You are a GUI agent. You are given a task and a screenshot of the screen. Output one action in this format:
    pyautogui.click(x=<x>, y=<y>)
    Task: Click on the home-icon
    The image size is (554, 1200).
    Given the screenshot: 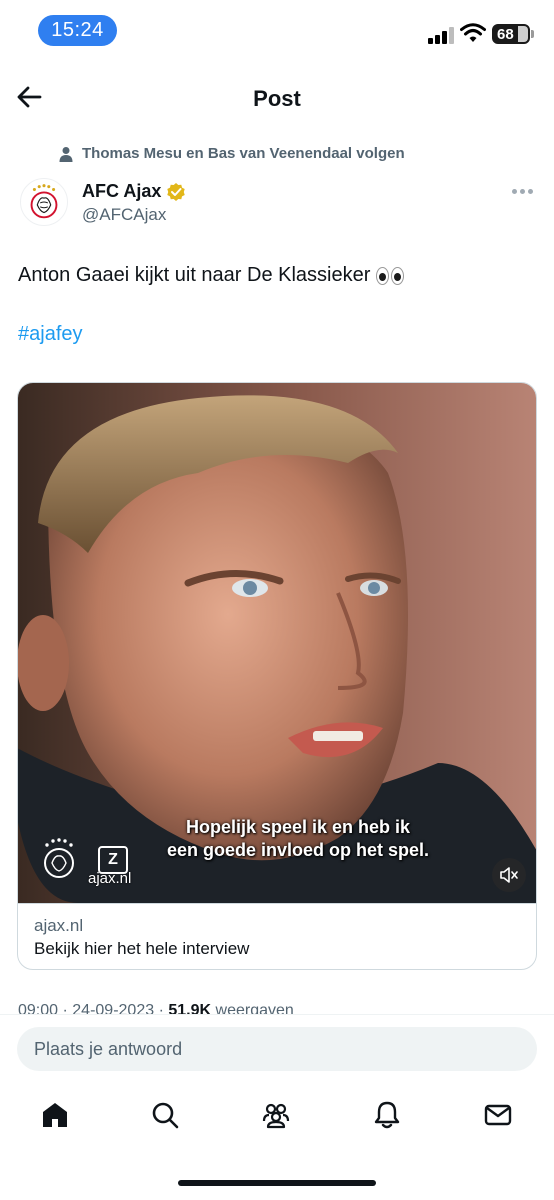 What is the action you would take?
    pyautogui.click(x=55, y=1115)
    